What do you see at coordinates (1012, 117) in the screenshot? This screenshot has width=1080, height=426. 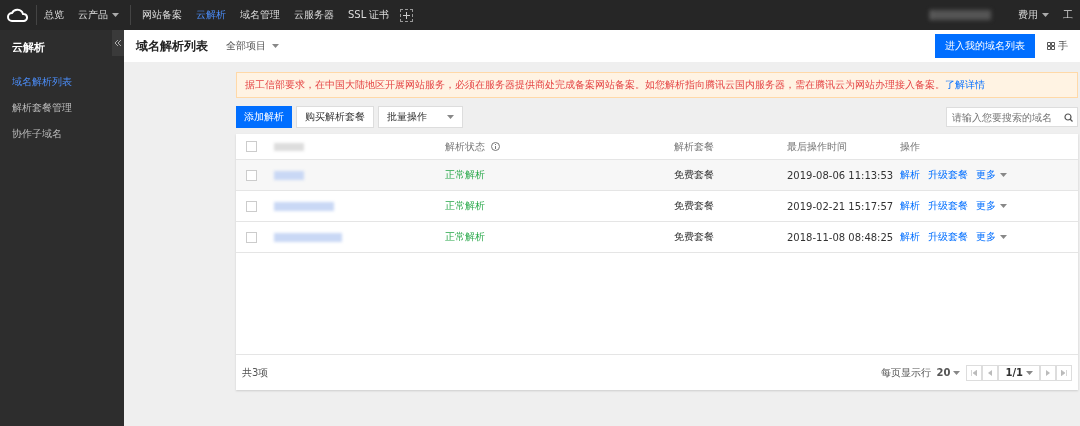 I see `search-field: 请输入您要搜索的域名` at bounding box center [1012, 117].